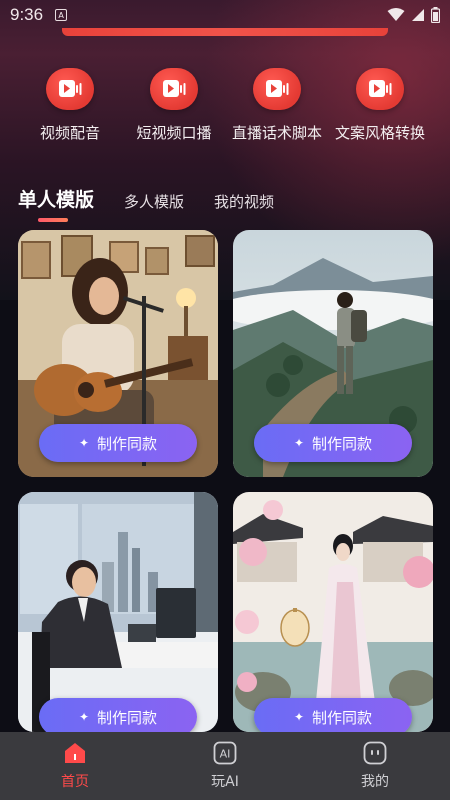 The height and width of the screenshot is (800, 450). Describe the element at coordinates (379, 133) in the screenshot. I see `quick-action-label: 文案风格转换` at that location.